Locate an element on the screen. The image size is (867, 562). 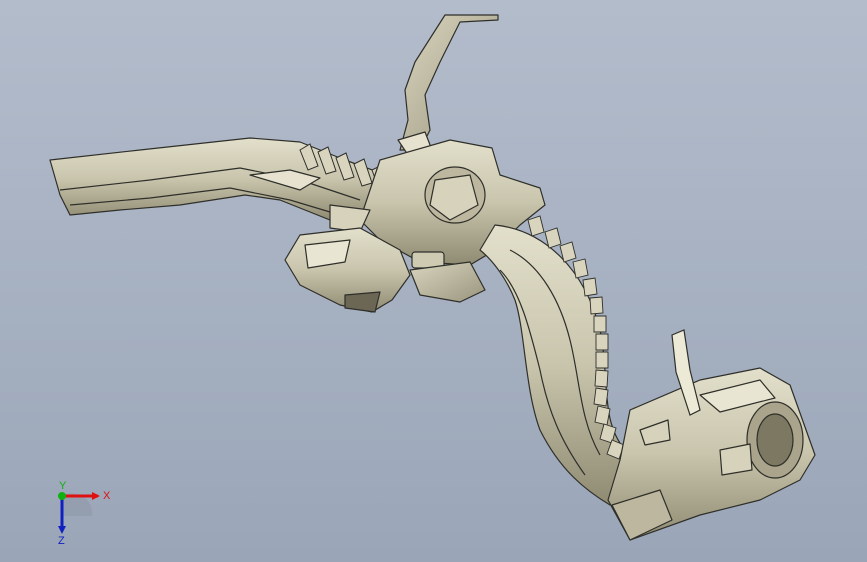
top-bracket is located at coordinates (448, 86).